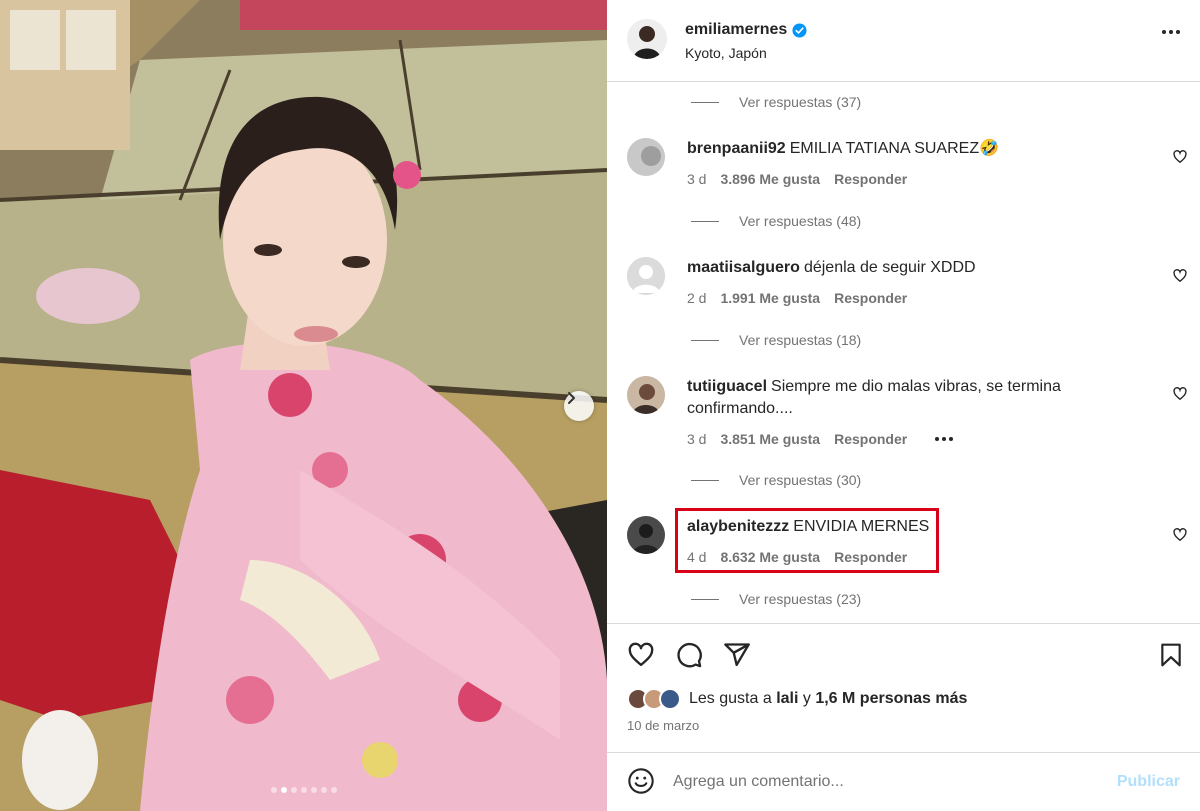 Image resolution: width=1200 pixels, height=811 pixels. What do you see at coordinates (737, 655) in the screenshot?
I see `share-send-icon` at bounding box center [737, 655].